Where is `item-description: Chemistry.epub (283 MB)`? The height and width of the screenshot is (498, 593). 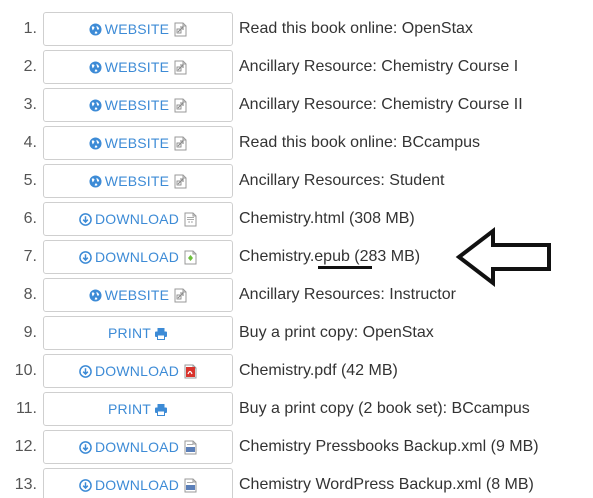
item-description: Chemistry.epub (283 MB) is located at coordinates (330, 256).